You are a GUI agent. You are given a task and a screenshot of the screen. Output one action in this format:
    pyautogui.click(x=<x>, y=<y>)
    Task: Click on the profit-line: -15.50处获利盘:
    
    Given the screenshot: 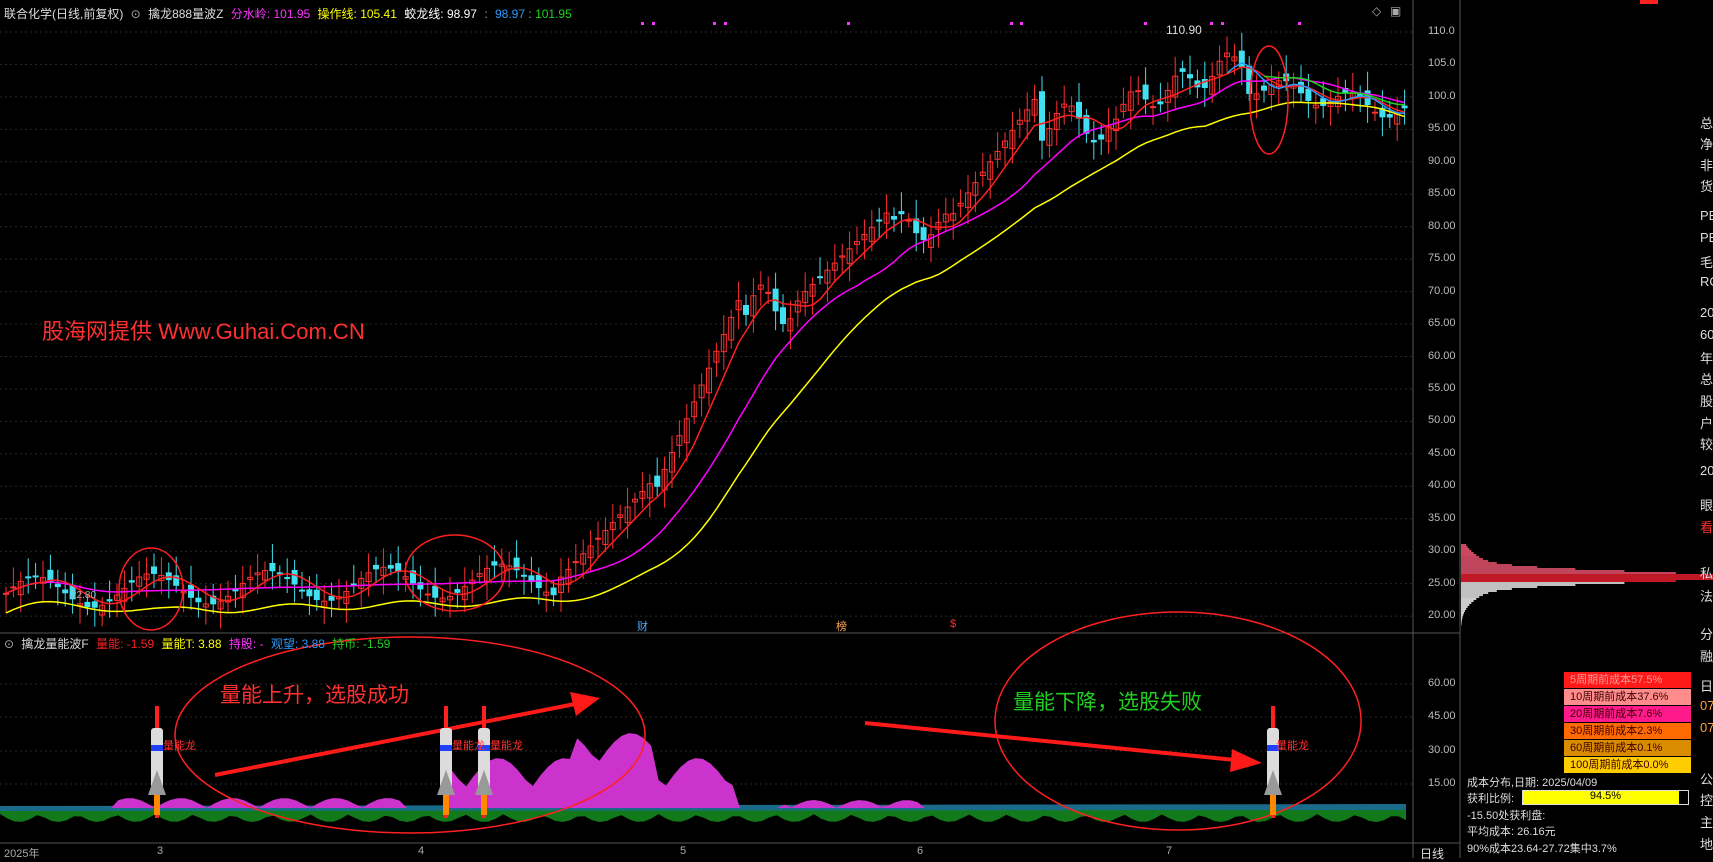 What is the action you would take?
    pyautogui.click(x=1506, y=816)
    